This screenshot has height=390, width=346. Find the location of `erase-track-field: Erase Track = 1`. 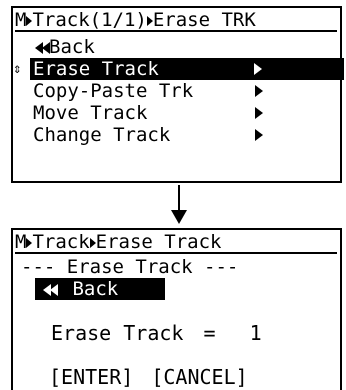

erase-track-field: Erase Track = 1 is located at coordinates (156, 333).